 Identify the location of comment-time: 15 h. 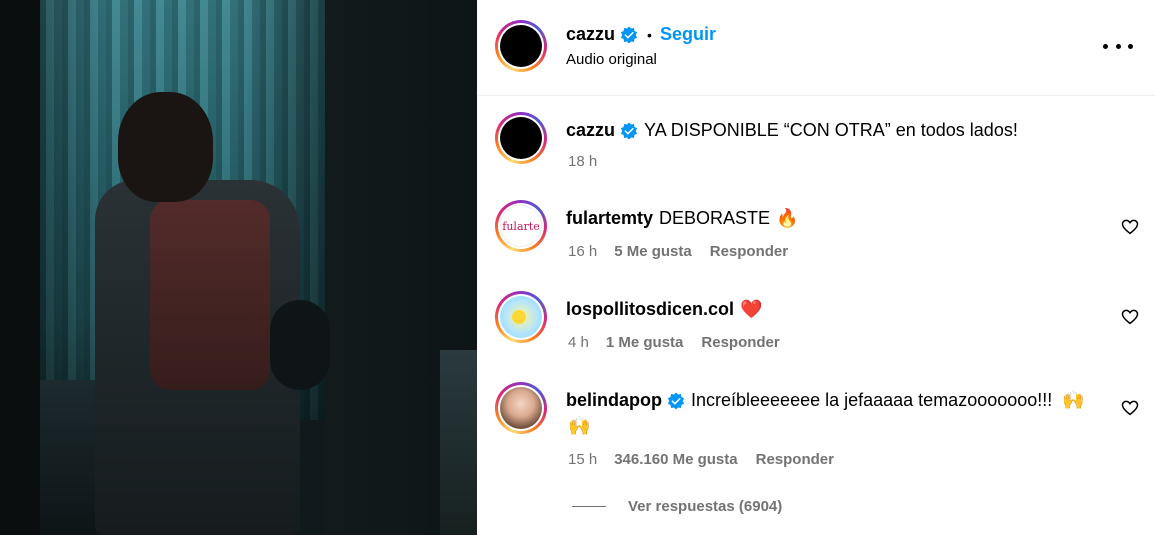
(582, 459).